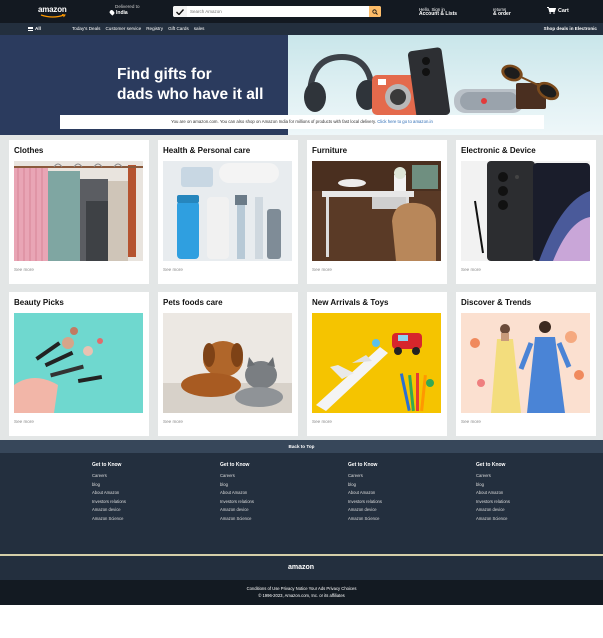 The image size is (603, 638). I want to click on subnav-link-todays-deals: Today's Deals, so click(86, 28).